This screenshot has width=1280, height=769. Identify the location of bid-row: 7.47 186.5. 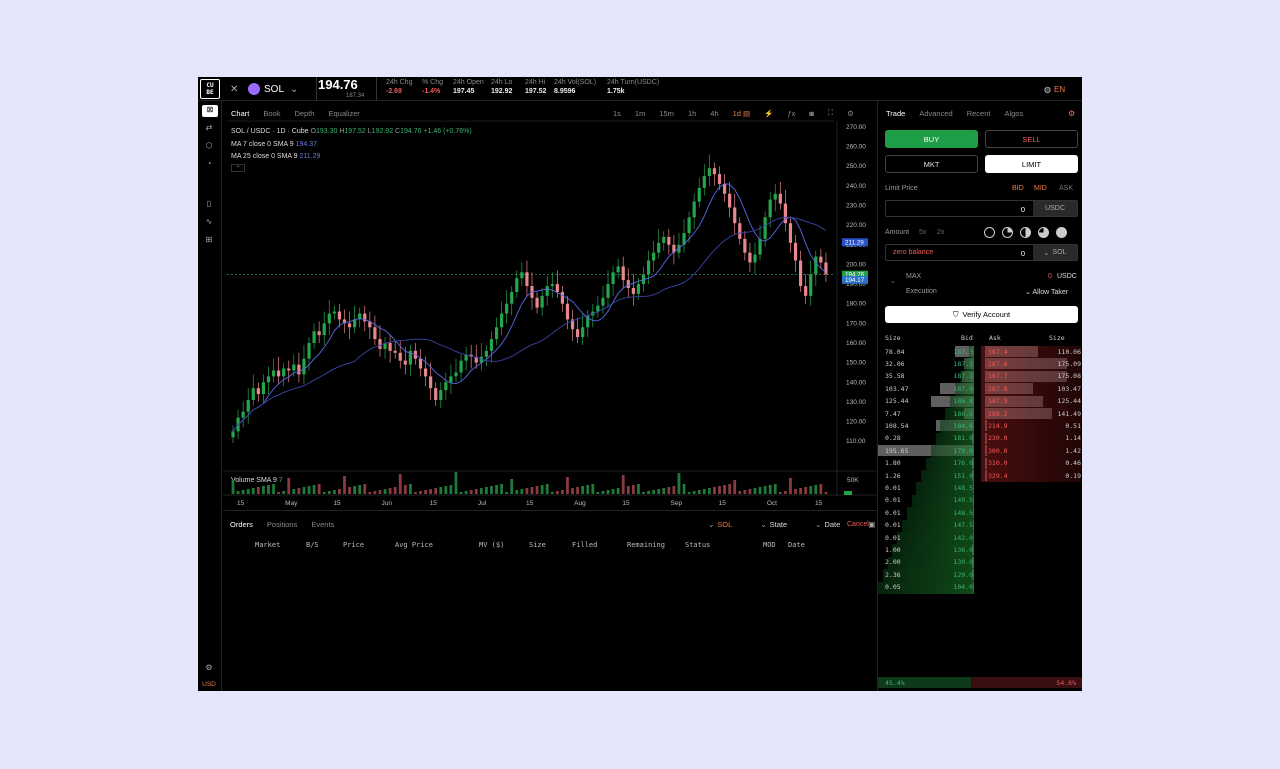
(928, 414).